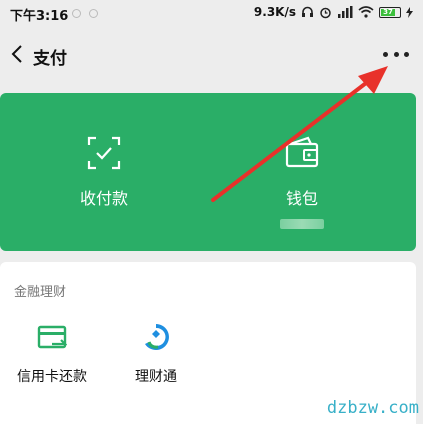  Describe the element at coordinates (372, 408) in the screenshot. I see `watermark: dzbzw.com` at that location.